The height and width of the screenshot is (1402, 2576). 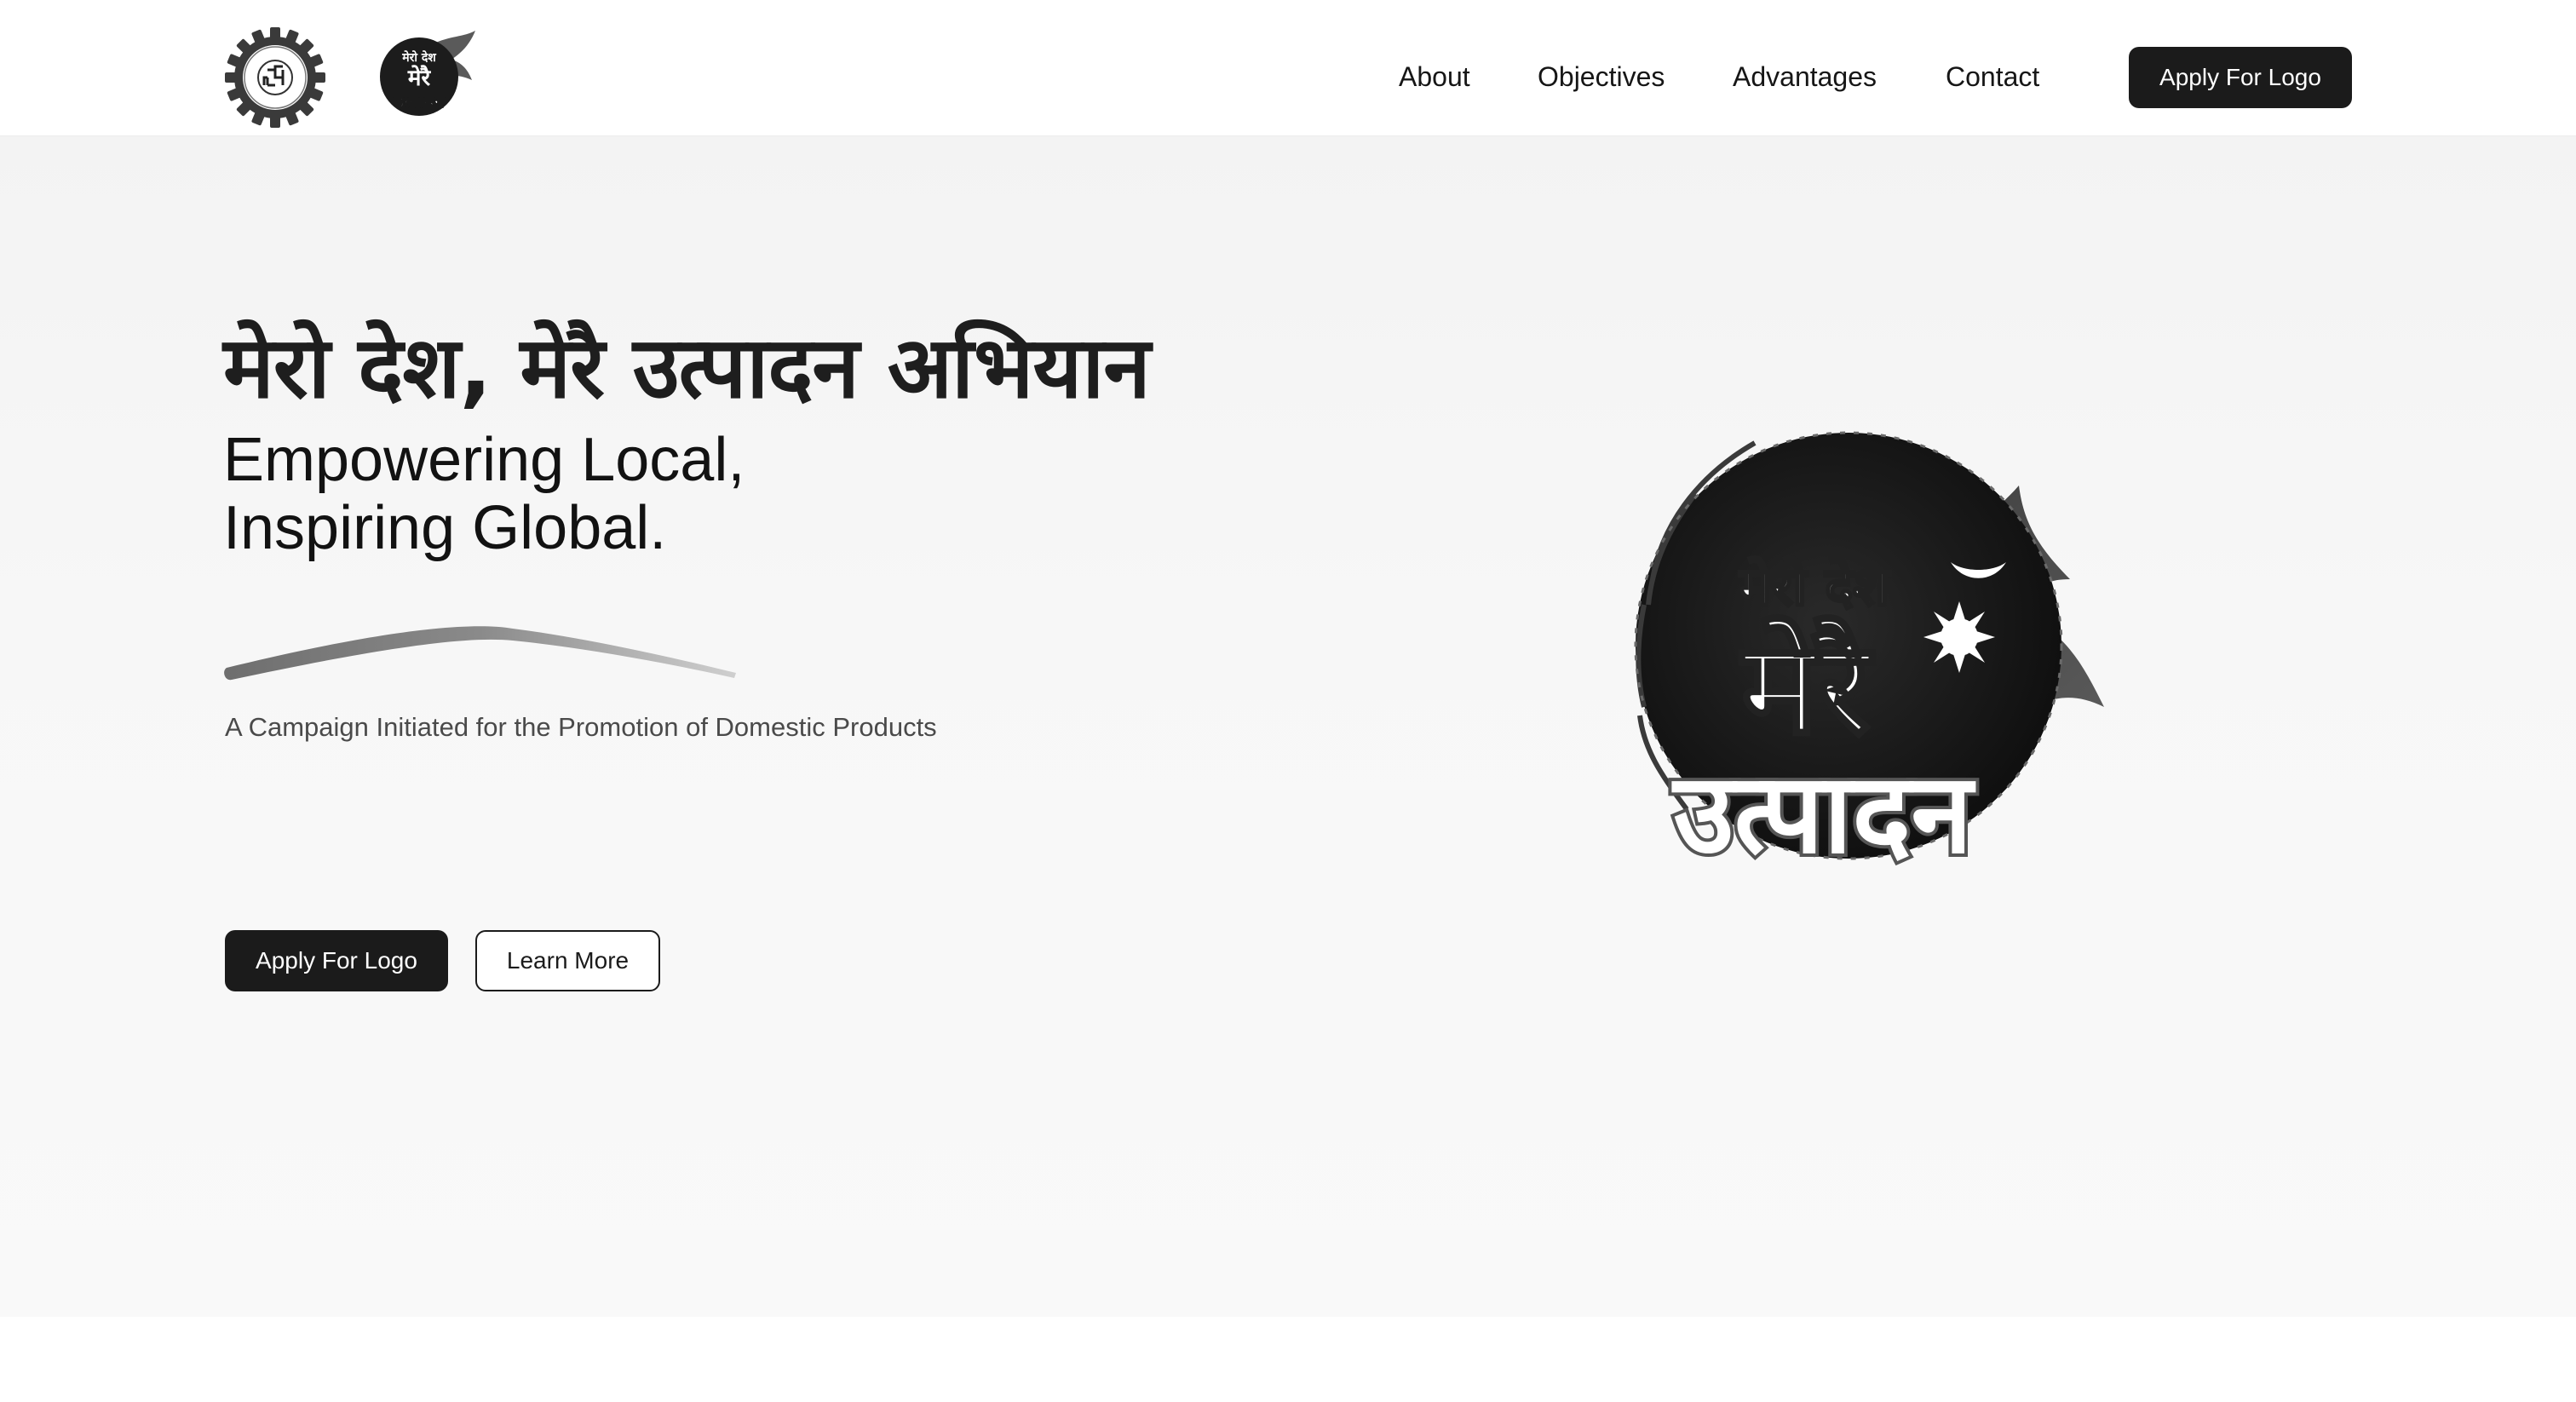 I want to click on hero-logo-text-bottom: उत्पादन, so click(x=1822, y=813).